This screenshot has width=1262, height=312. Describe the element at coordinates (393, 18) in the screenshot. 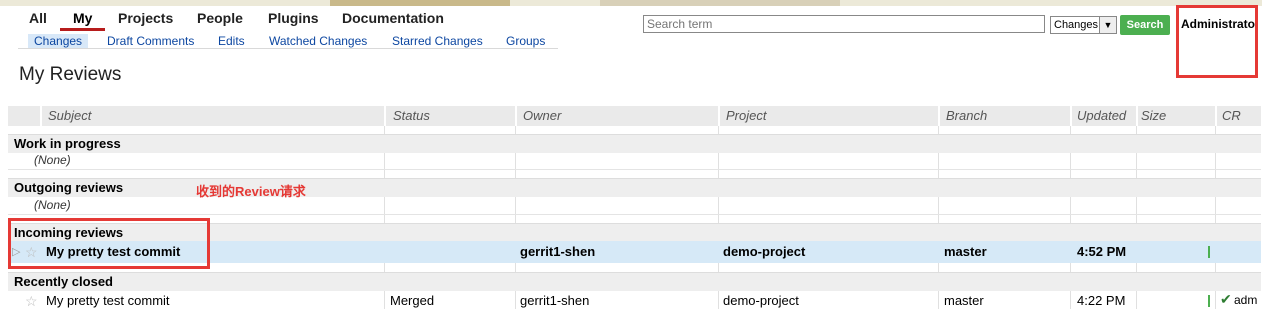

I see `nav-documentation: Documentation` at that location.